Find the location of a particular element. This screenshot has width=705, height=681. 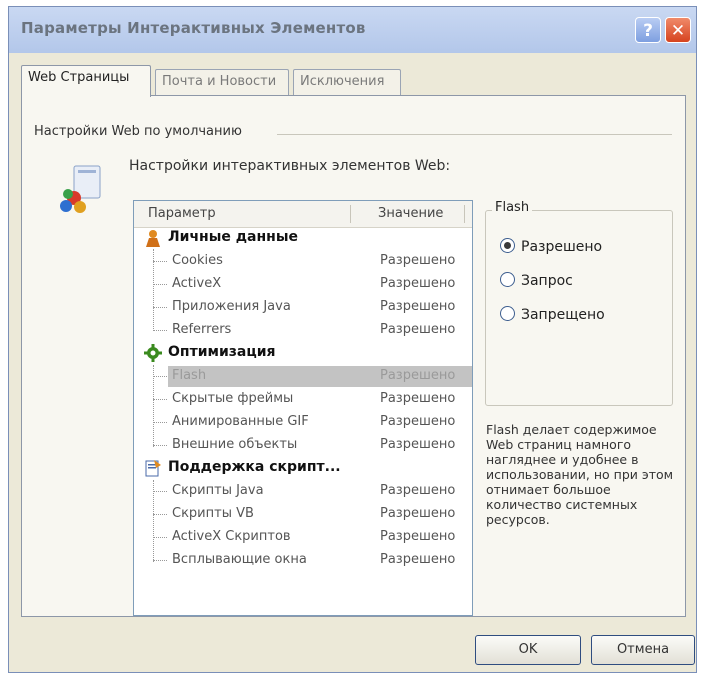

radio-checked-icon is located at coordinates (507, 245).